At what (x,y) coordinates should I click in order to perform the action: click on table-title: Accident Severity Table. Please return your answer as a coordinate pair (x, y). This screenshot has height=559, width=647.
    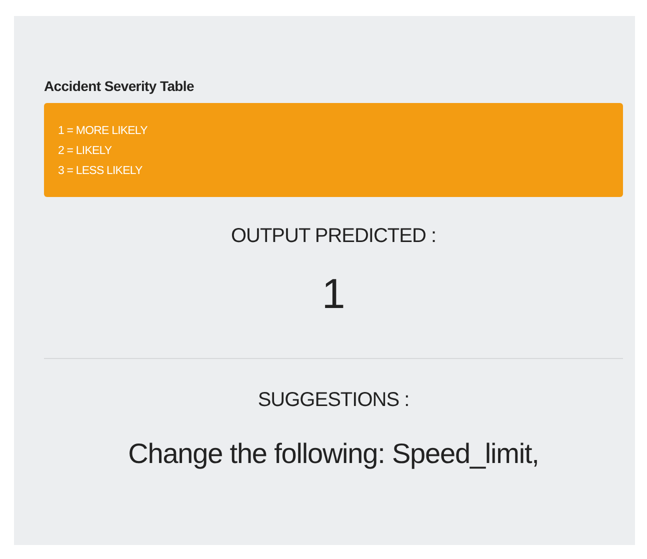
    Looking at the image, I should click on (120, 86).